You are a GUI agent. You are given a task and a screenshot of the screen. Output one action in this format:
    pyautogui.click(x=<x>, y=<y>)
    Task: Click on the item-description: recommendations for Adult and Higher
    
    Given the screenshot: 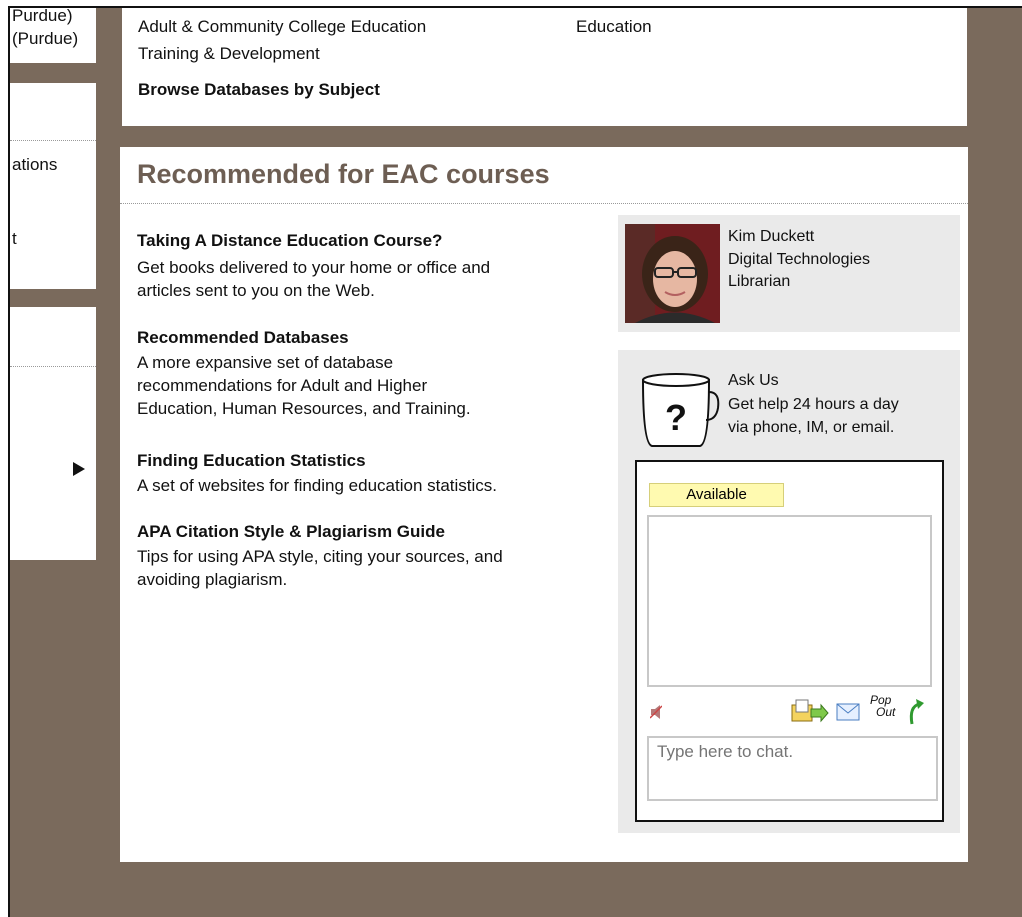 What is the action you would take?
    pyautogui.click(x=282, y=385)
    